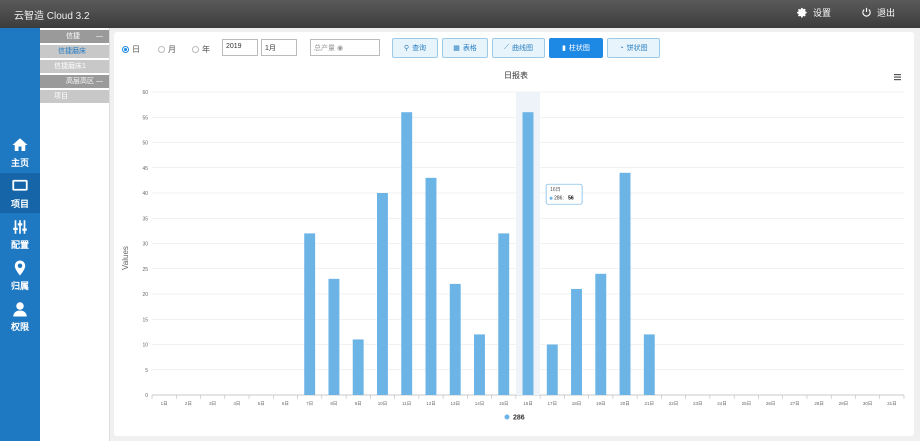  Describe the element at coordinates (886, 13) in the screenshot. I see `logout-label: 退出` at that location.